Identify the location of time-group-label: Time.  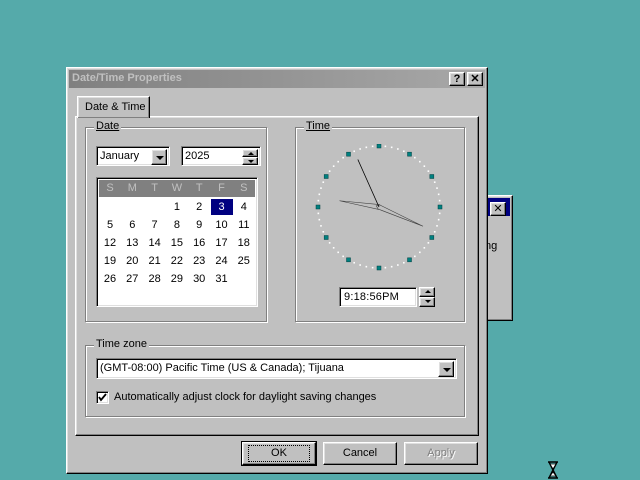
(318, 126).